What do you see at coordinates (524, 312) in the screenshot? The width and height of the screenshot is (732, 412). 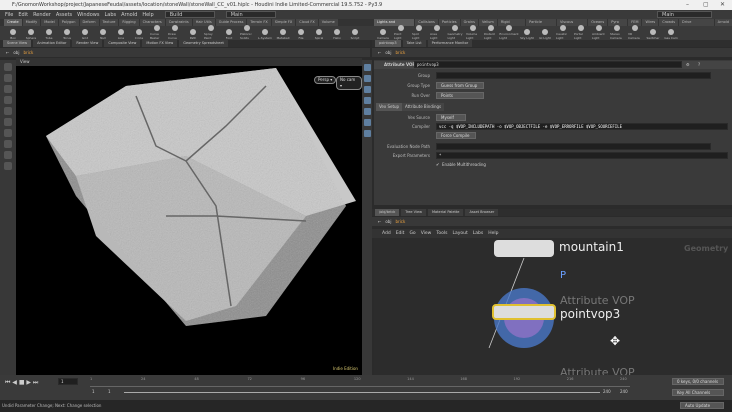 I see `node-pointvop3` at bounding box center [524, 312].